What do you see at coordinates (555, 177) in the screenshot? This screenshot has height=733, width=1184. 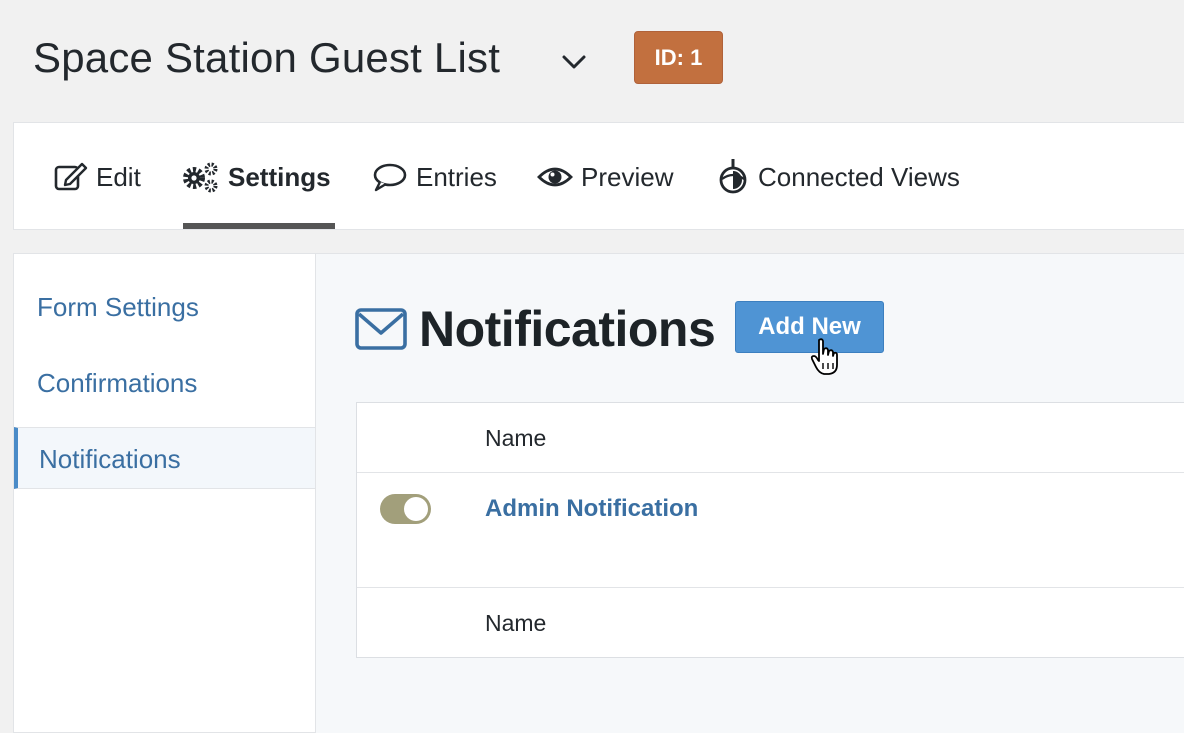 I see `eye-icon` at bounding box center [555, 177].